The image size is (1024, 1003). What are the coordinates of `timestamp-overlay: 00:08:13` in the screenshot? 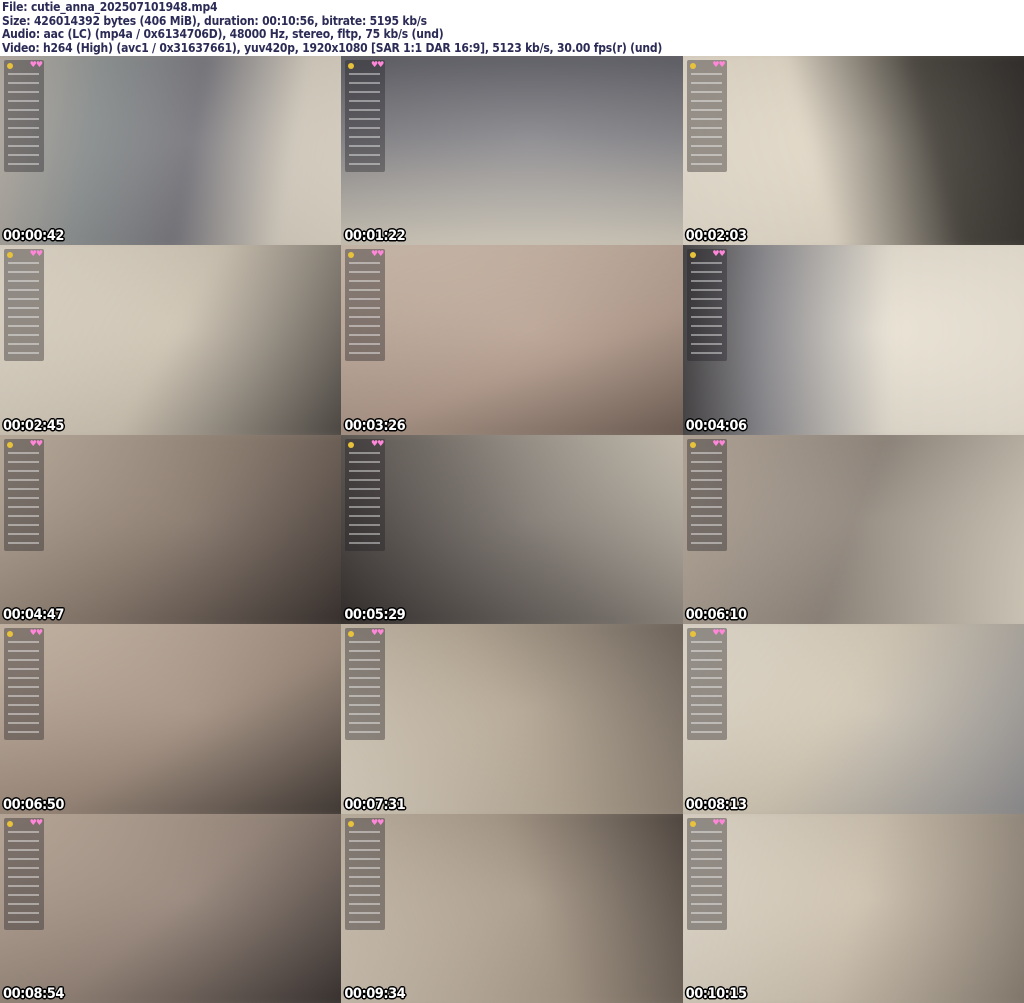 It's located at (716, 804).